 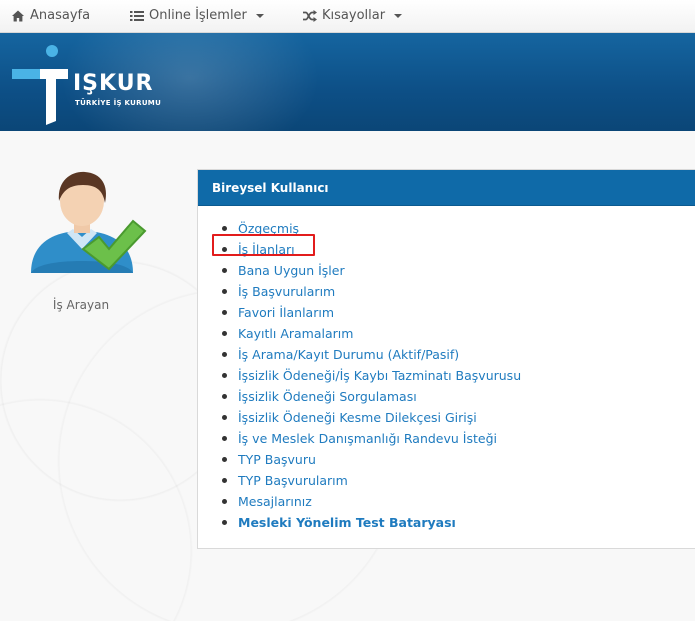 What do you see at coordinates (113, 83) in the screenshot?
I see `logo-title: IŞKUR` at bounding box center [113, 83].